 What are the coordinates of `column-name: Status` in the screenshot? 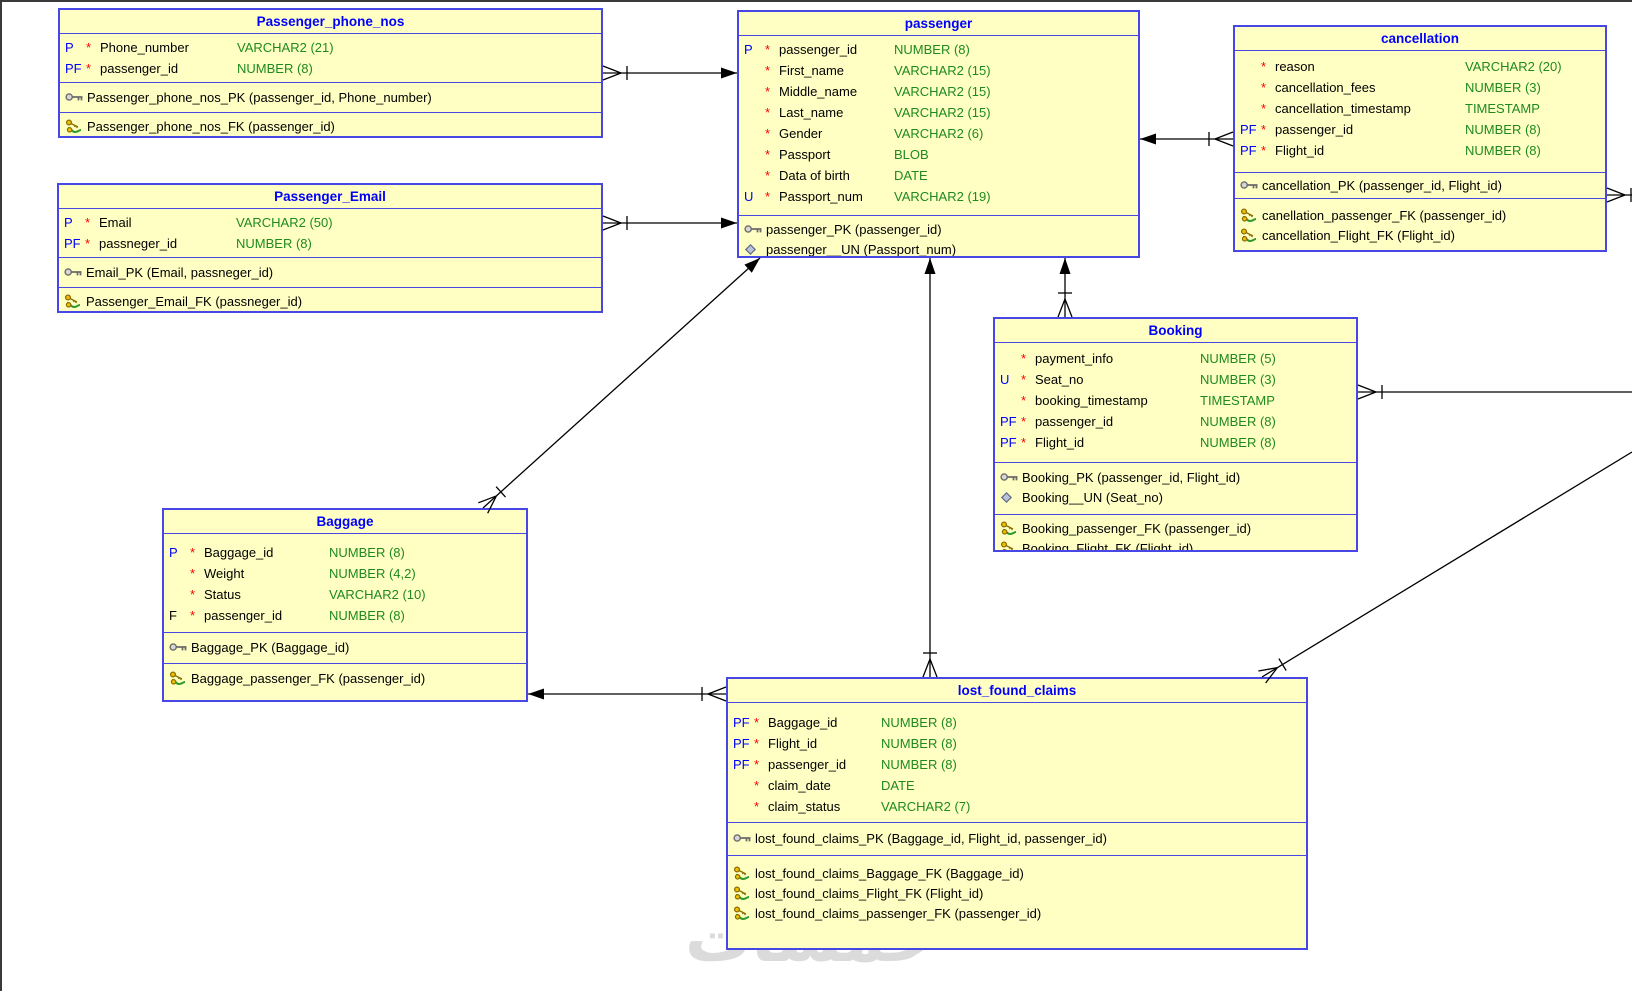 It's located at (222, 594).